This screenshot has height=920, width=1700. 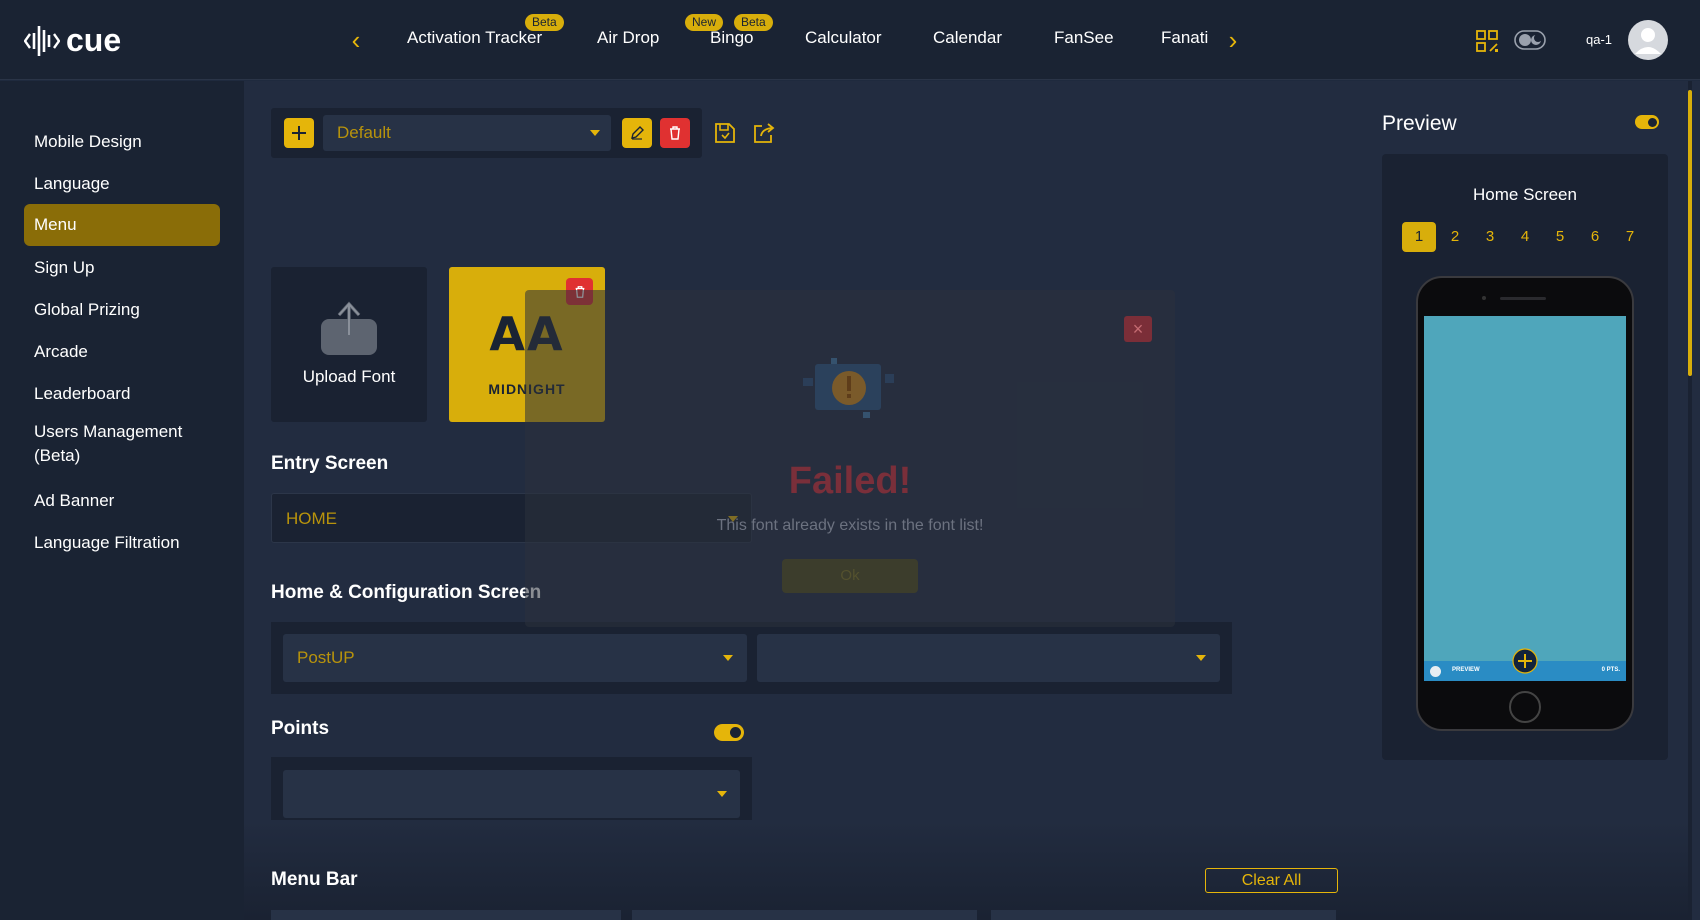 I want to click on plus-icon, so click(x=299, y=133).